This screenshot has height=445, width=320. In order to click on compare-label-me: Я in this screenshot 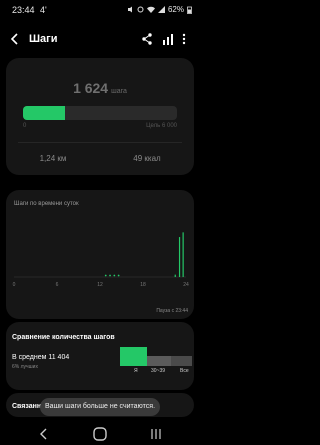, I will do `click(136, 371)`.